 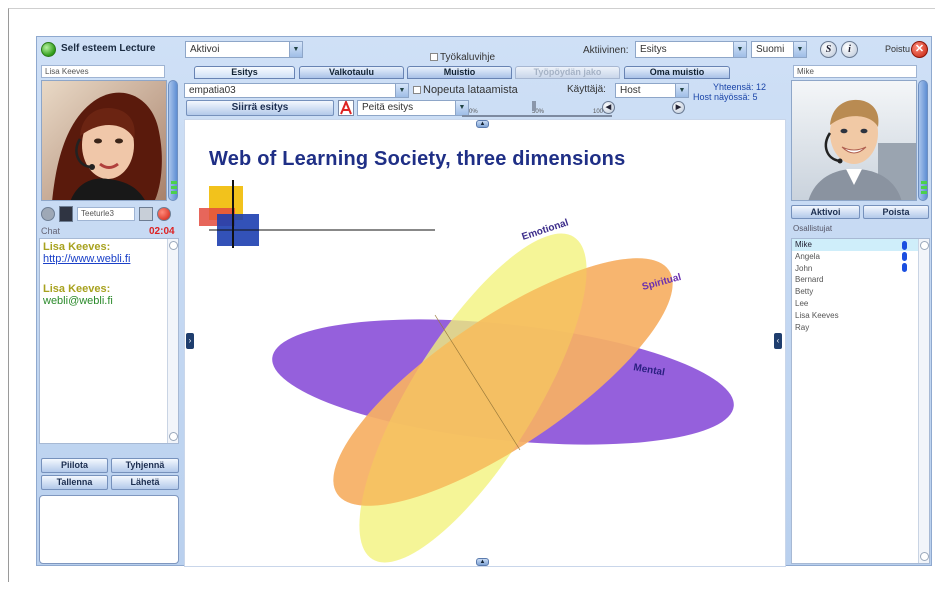 What do you see at coordinates (860, 269) in the screenshot?
I see `participant-item: John` at bounding box center [860, 269].